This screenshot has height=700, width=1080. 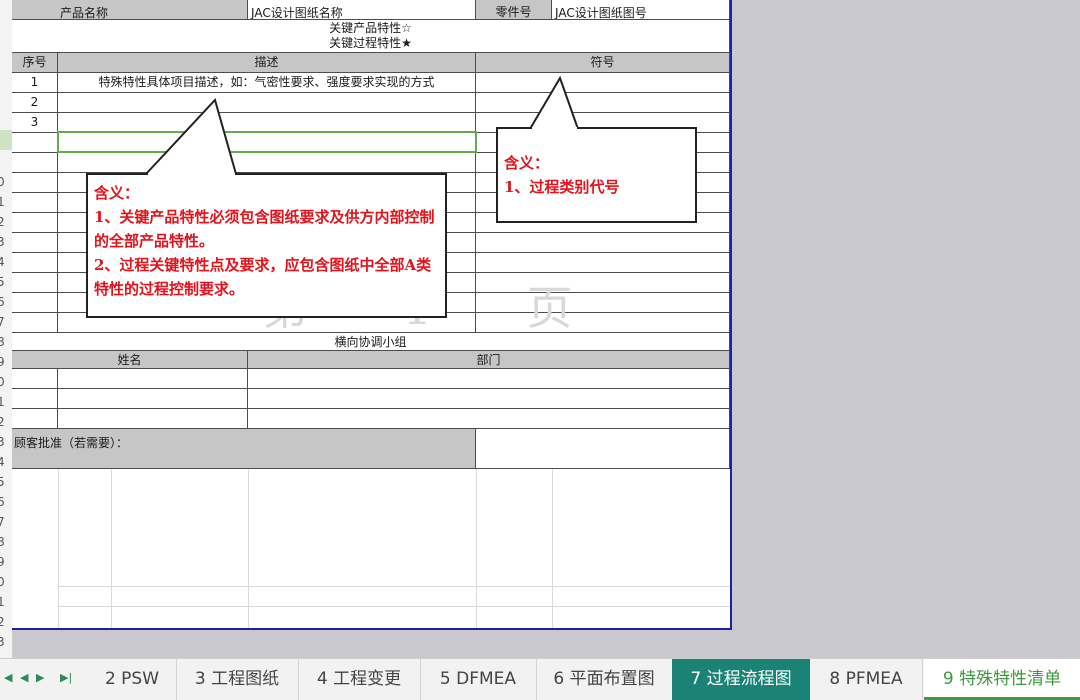 I want to click on right-callout-pointer, so click(x=554, y=102).